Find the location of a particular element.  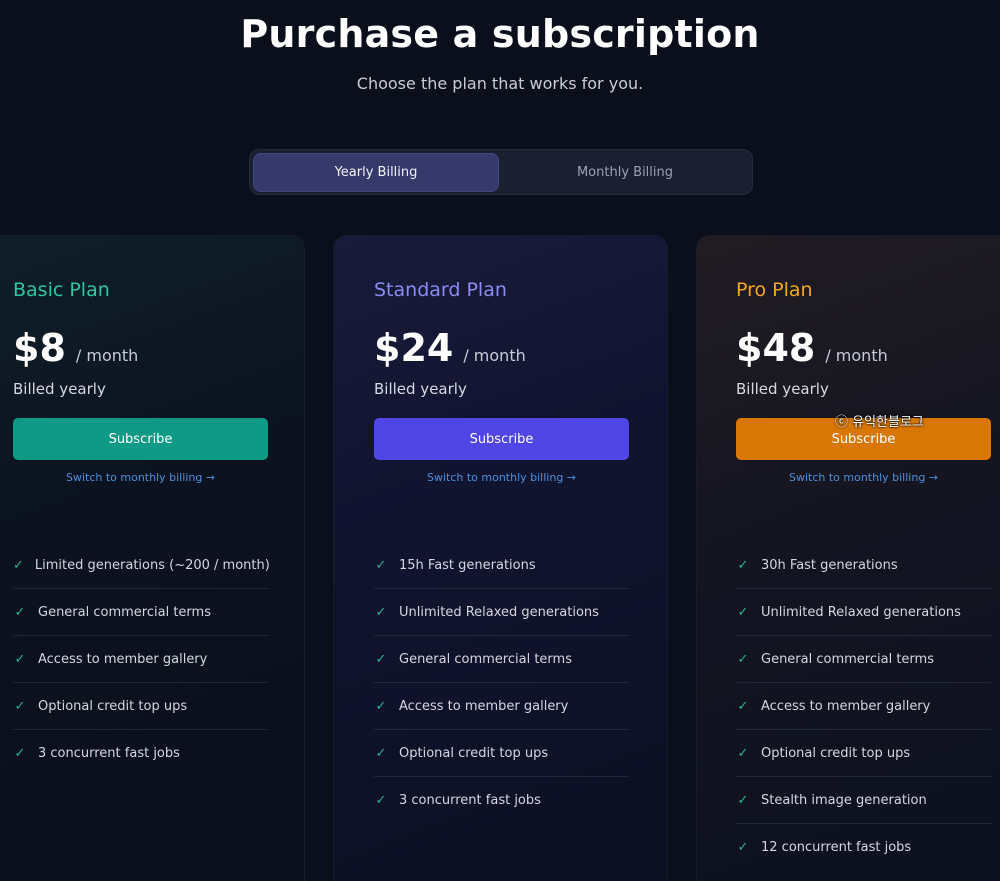

feature-label: Limited generations (~200 / month) is located at coordinates (152, 565).